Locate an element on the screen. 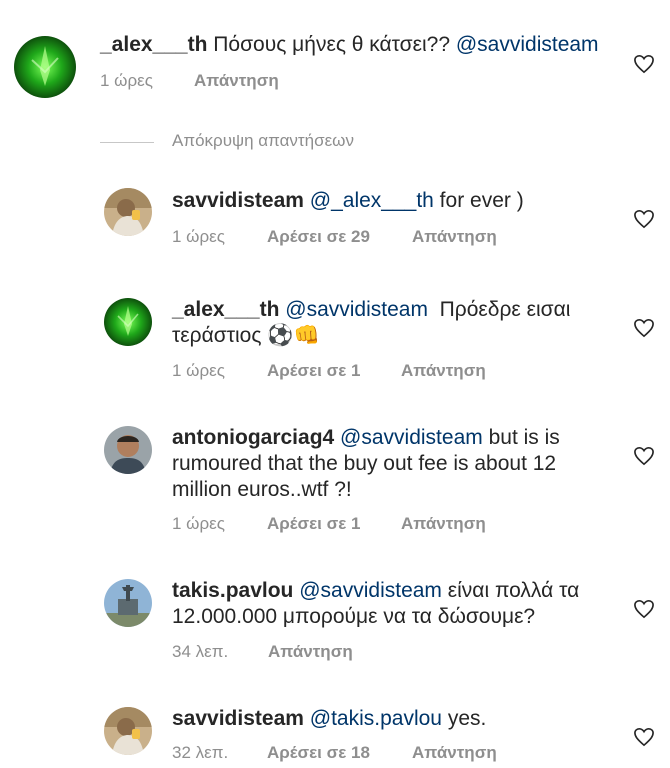 This screenshot has width=670, height=768. username: takis.pavlou is located at coordinates (232, 590).